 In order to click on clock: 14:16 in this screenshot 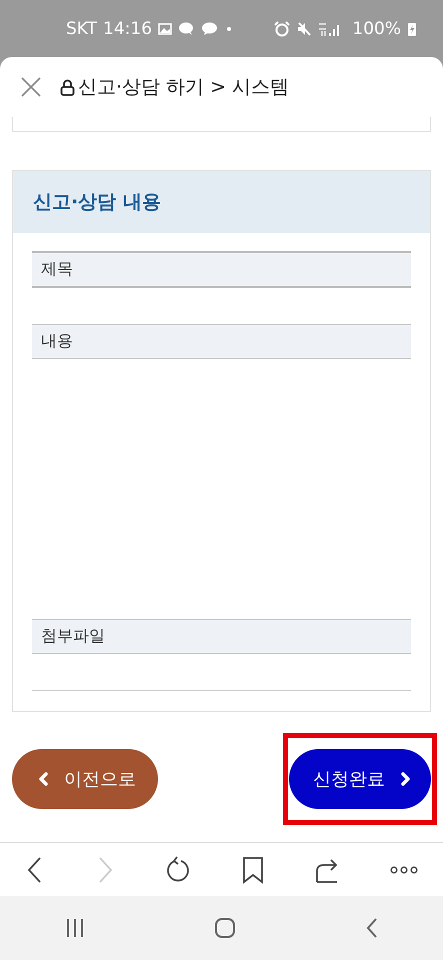, I will do `click(127, 28)`.